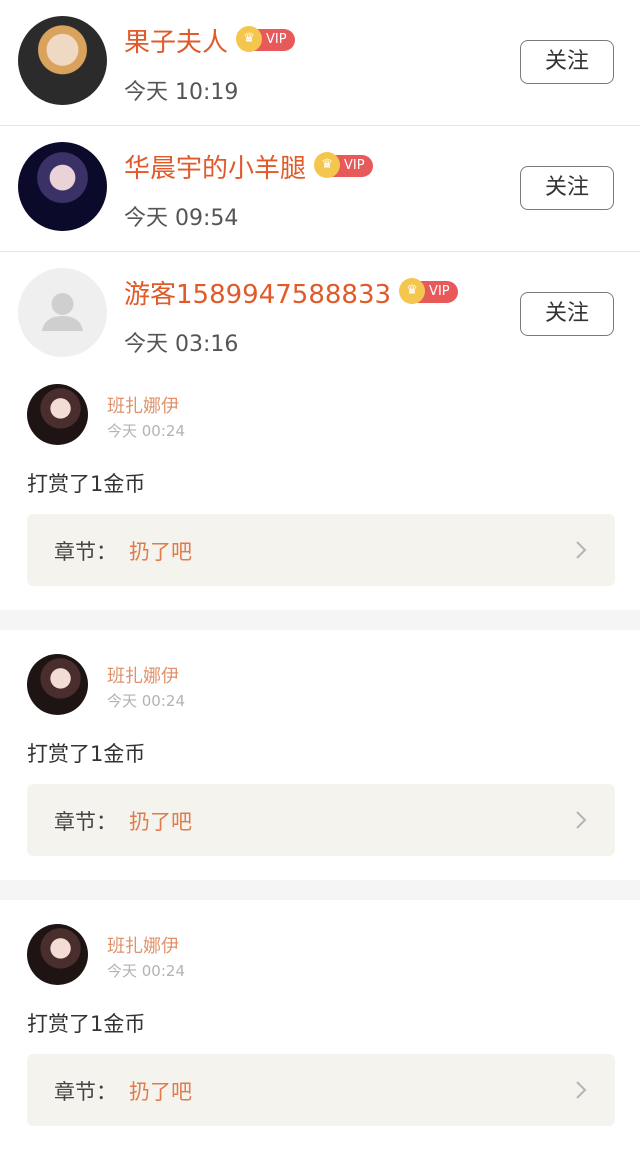 Image resolution: width=640 pixels, height=1150 pixels. I want to click on follower-row: 游客1589947588833 ♛ VIP 今天 03:16 关注, so click(320, 306).